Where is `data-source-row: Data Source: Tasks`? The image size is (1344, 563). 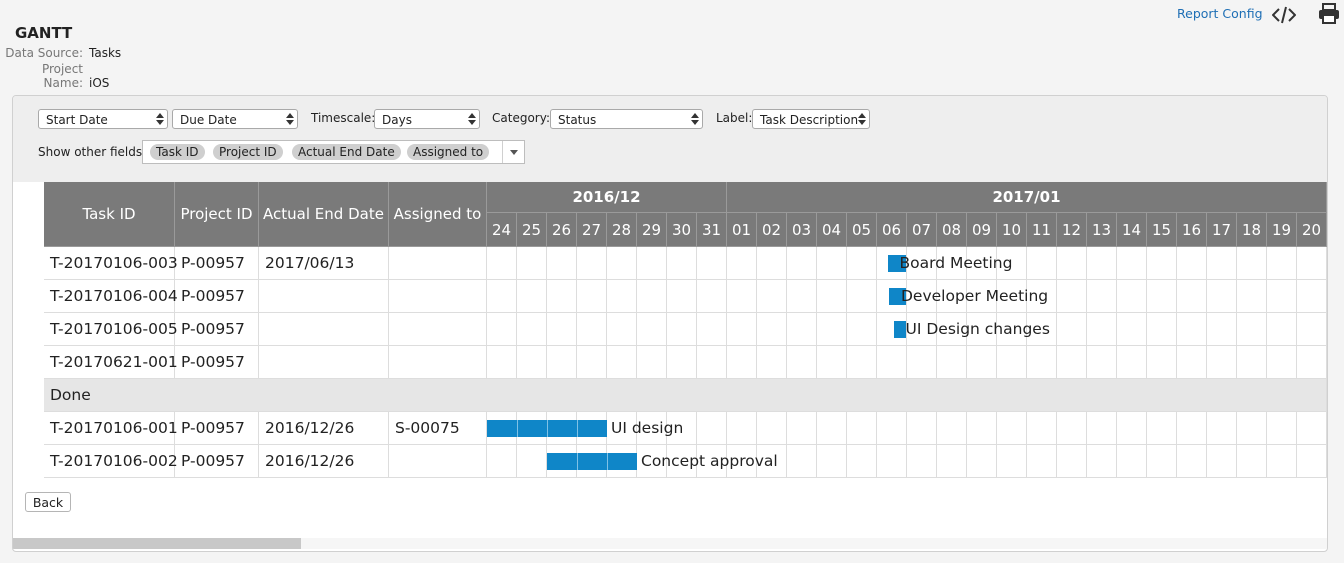 data-source-row: Data Source: Tasks is located at coordinates (60, 53).